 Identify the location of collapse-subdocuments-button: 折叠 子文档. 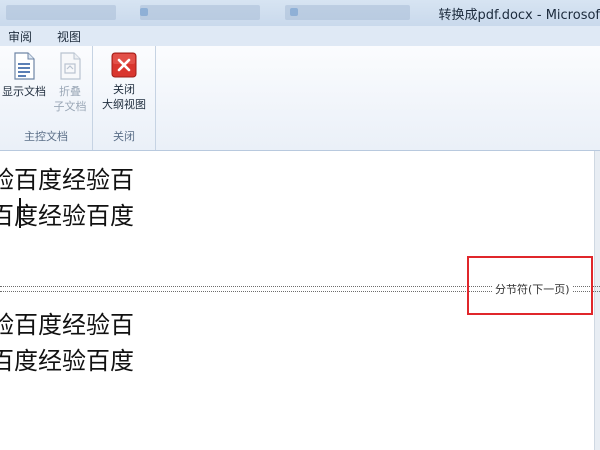
(70, 83).